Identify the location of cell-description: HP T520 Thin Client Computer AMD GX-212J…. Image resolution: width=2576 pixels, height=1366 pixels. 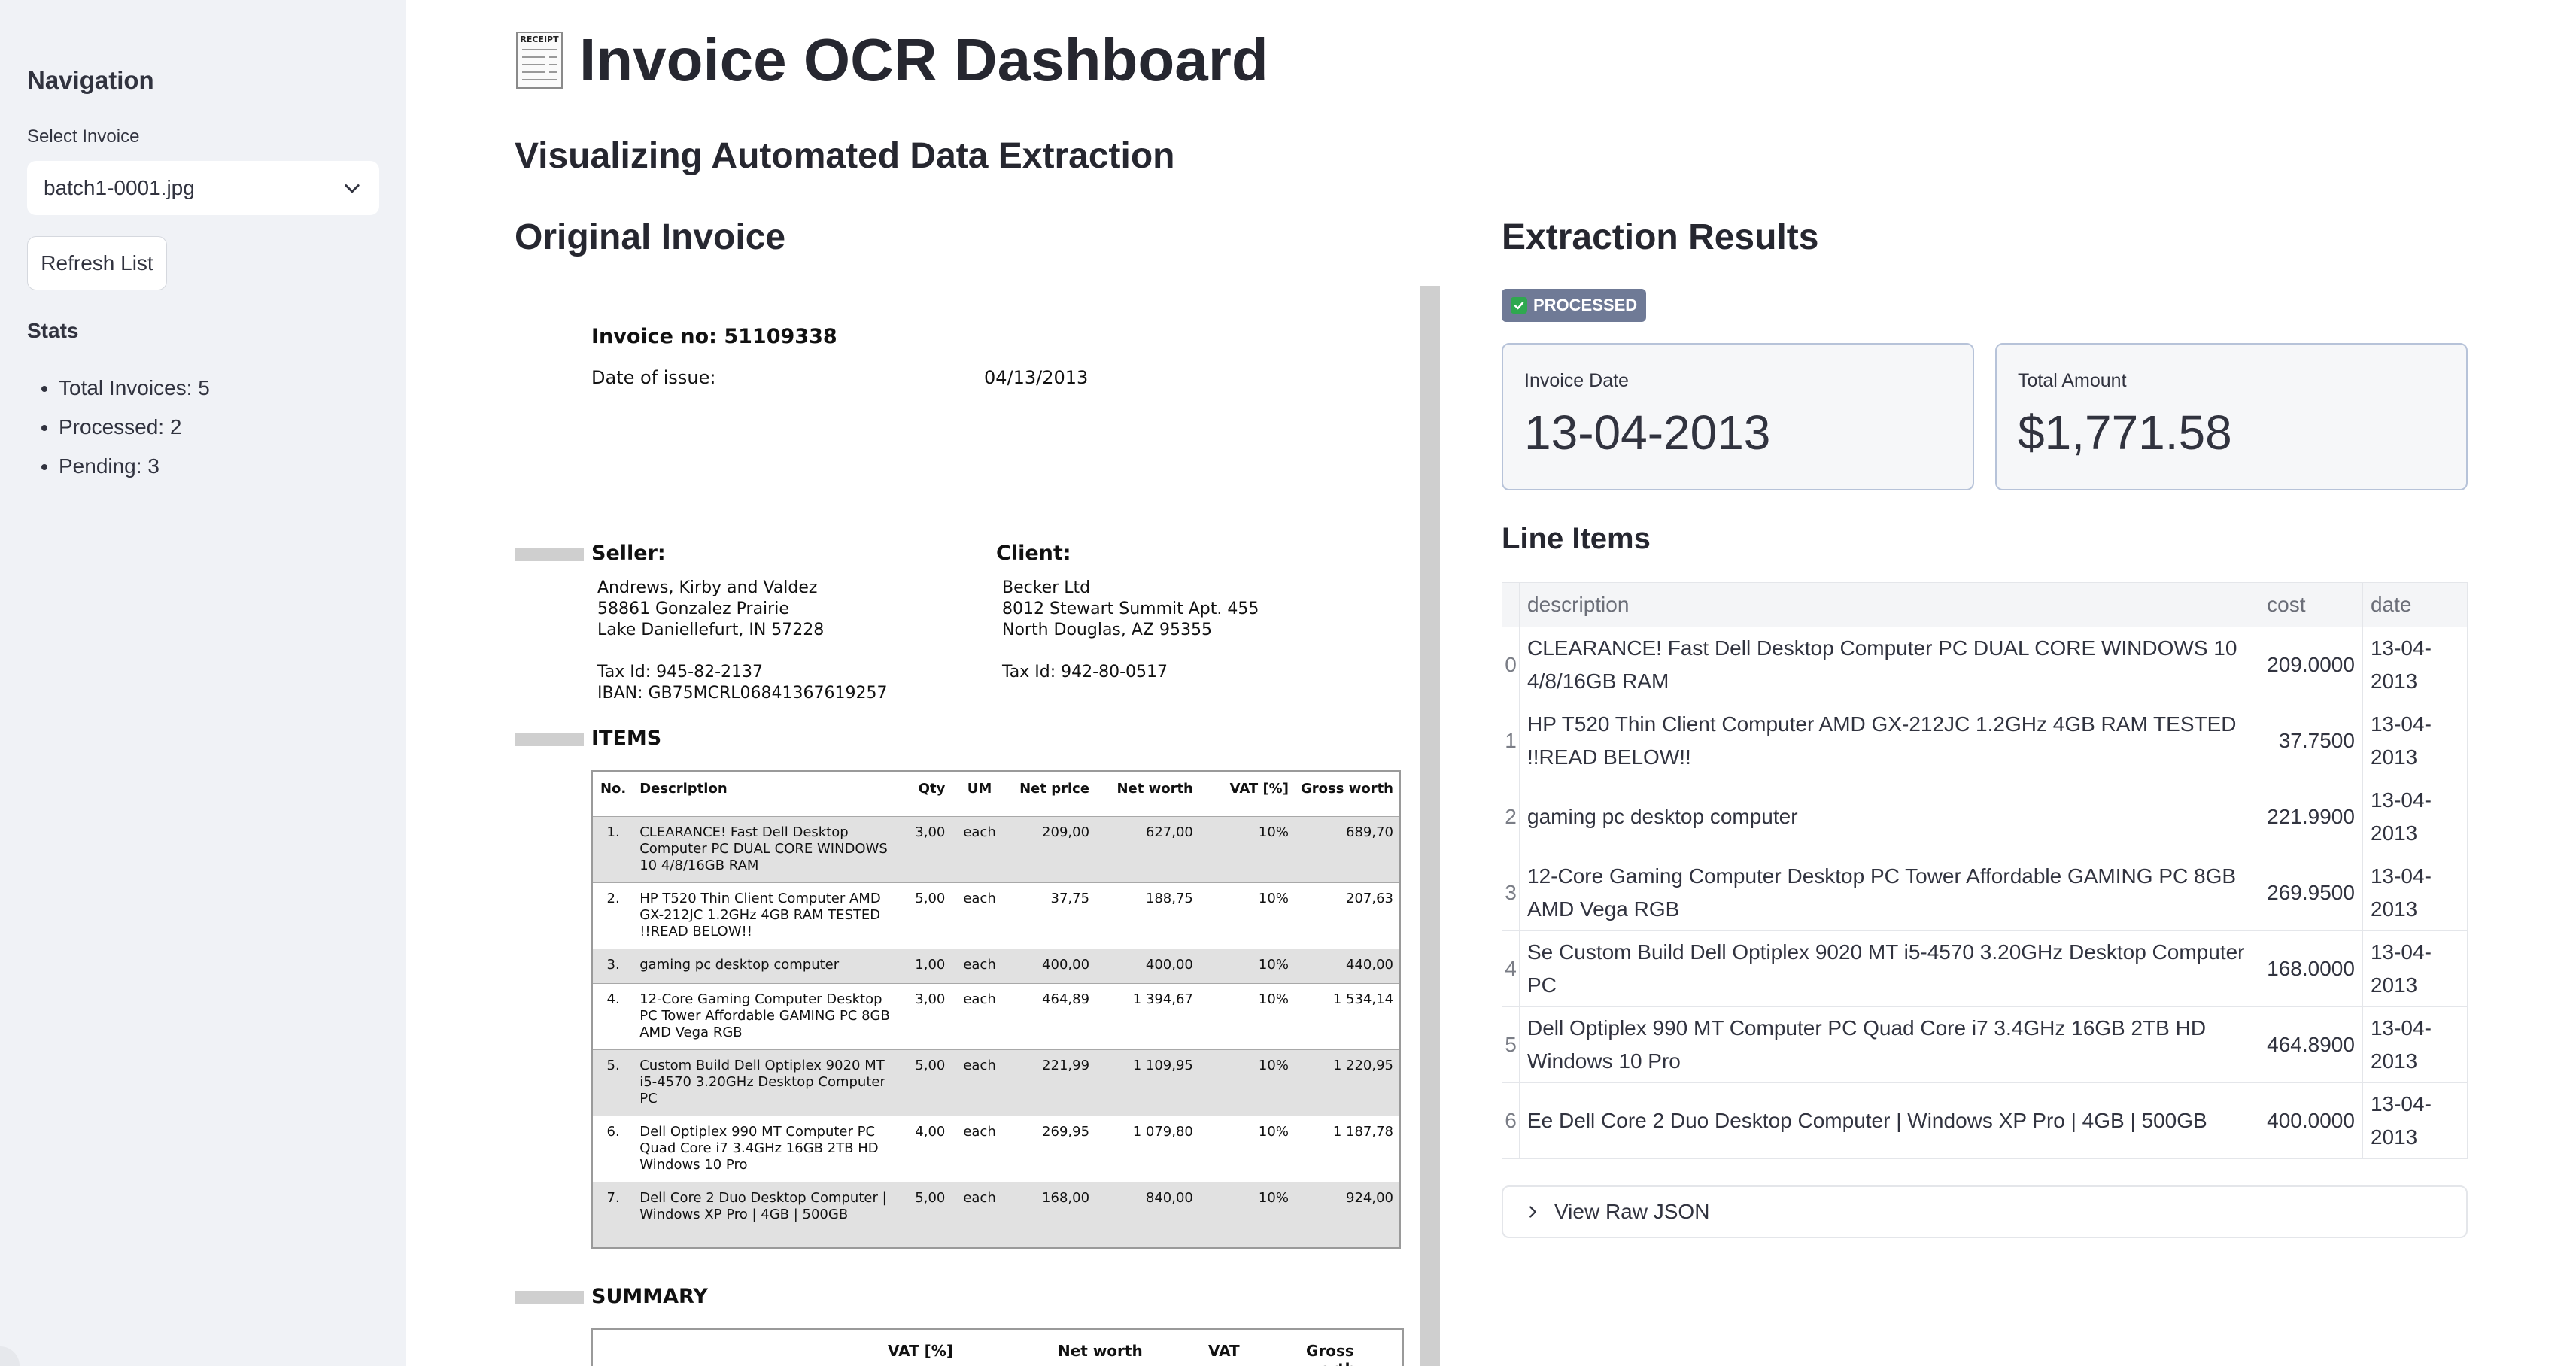
(1889, 741).